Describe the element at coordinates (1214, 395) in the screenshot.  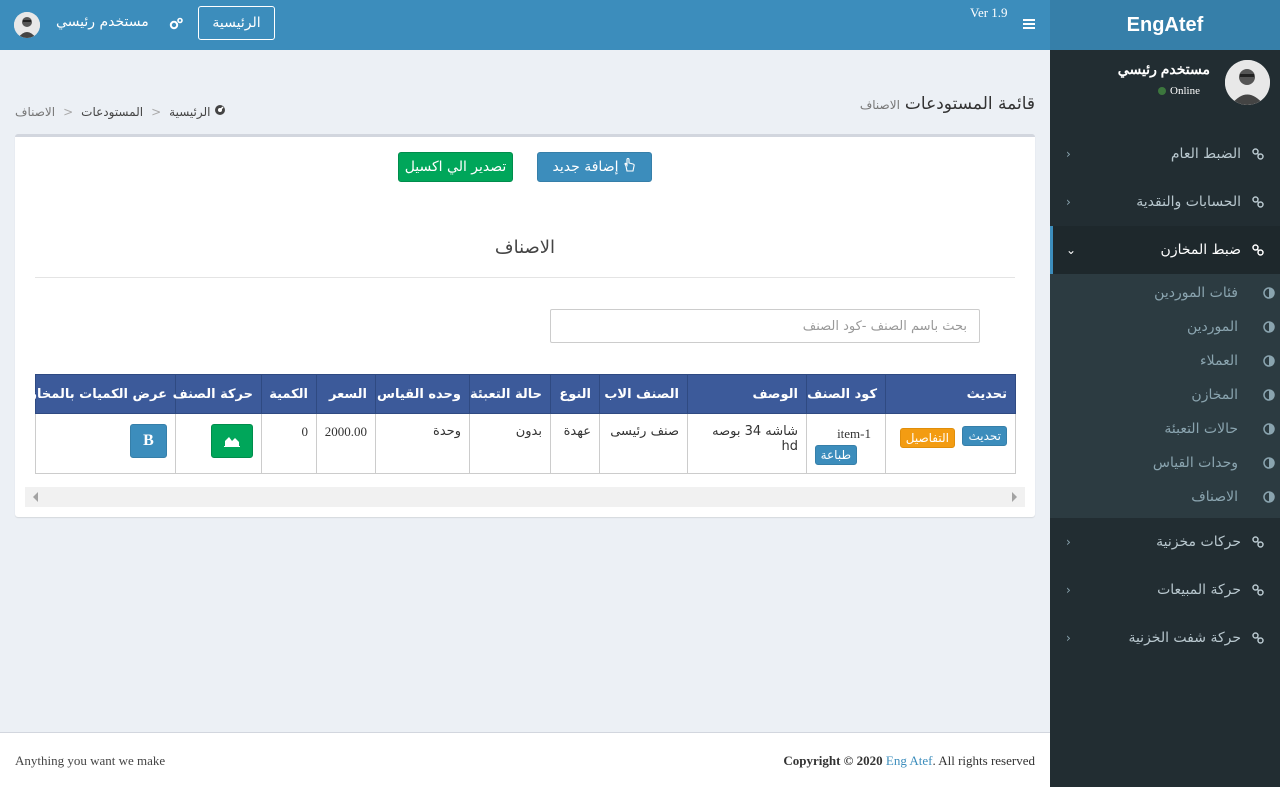
I see `subitem-label: المخازن` at that location.